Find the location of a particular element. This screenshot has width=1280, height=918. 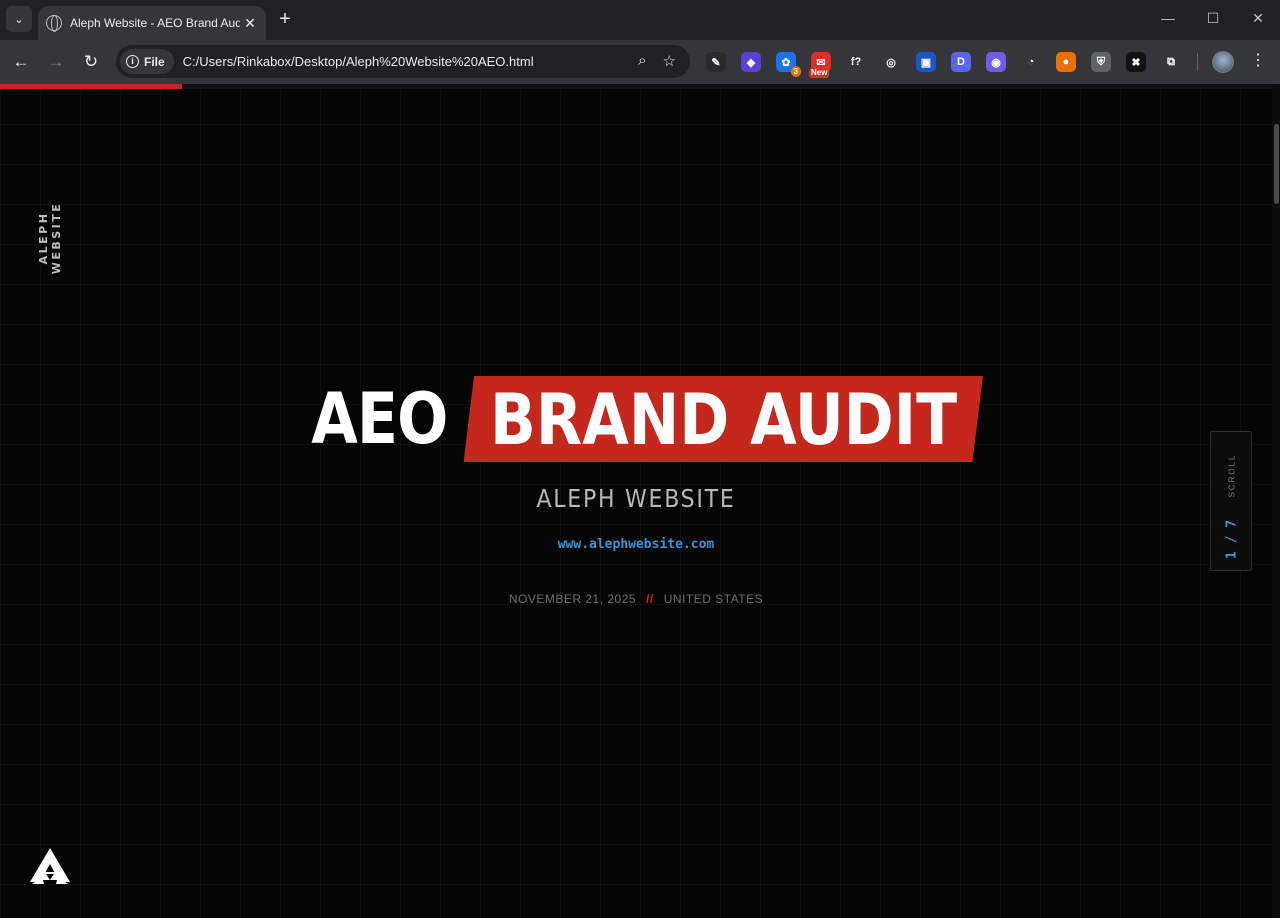

info-icon: i is located at coordinates (132, 61).